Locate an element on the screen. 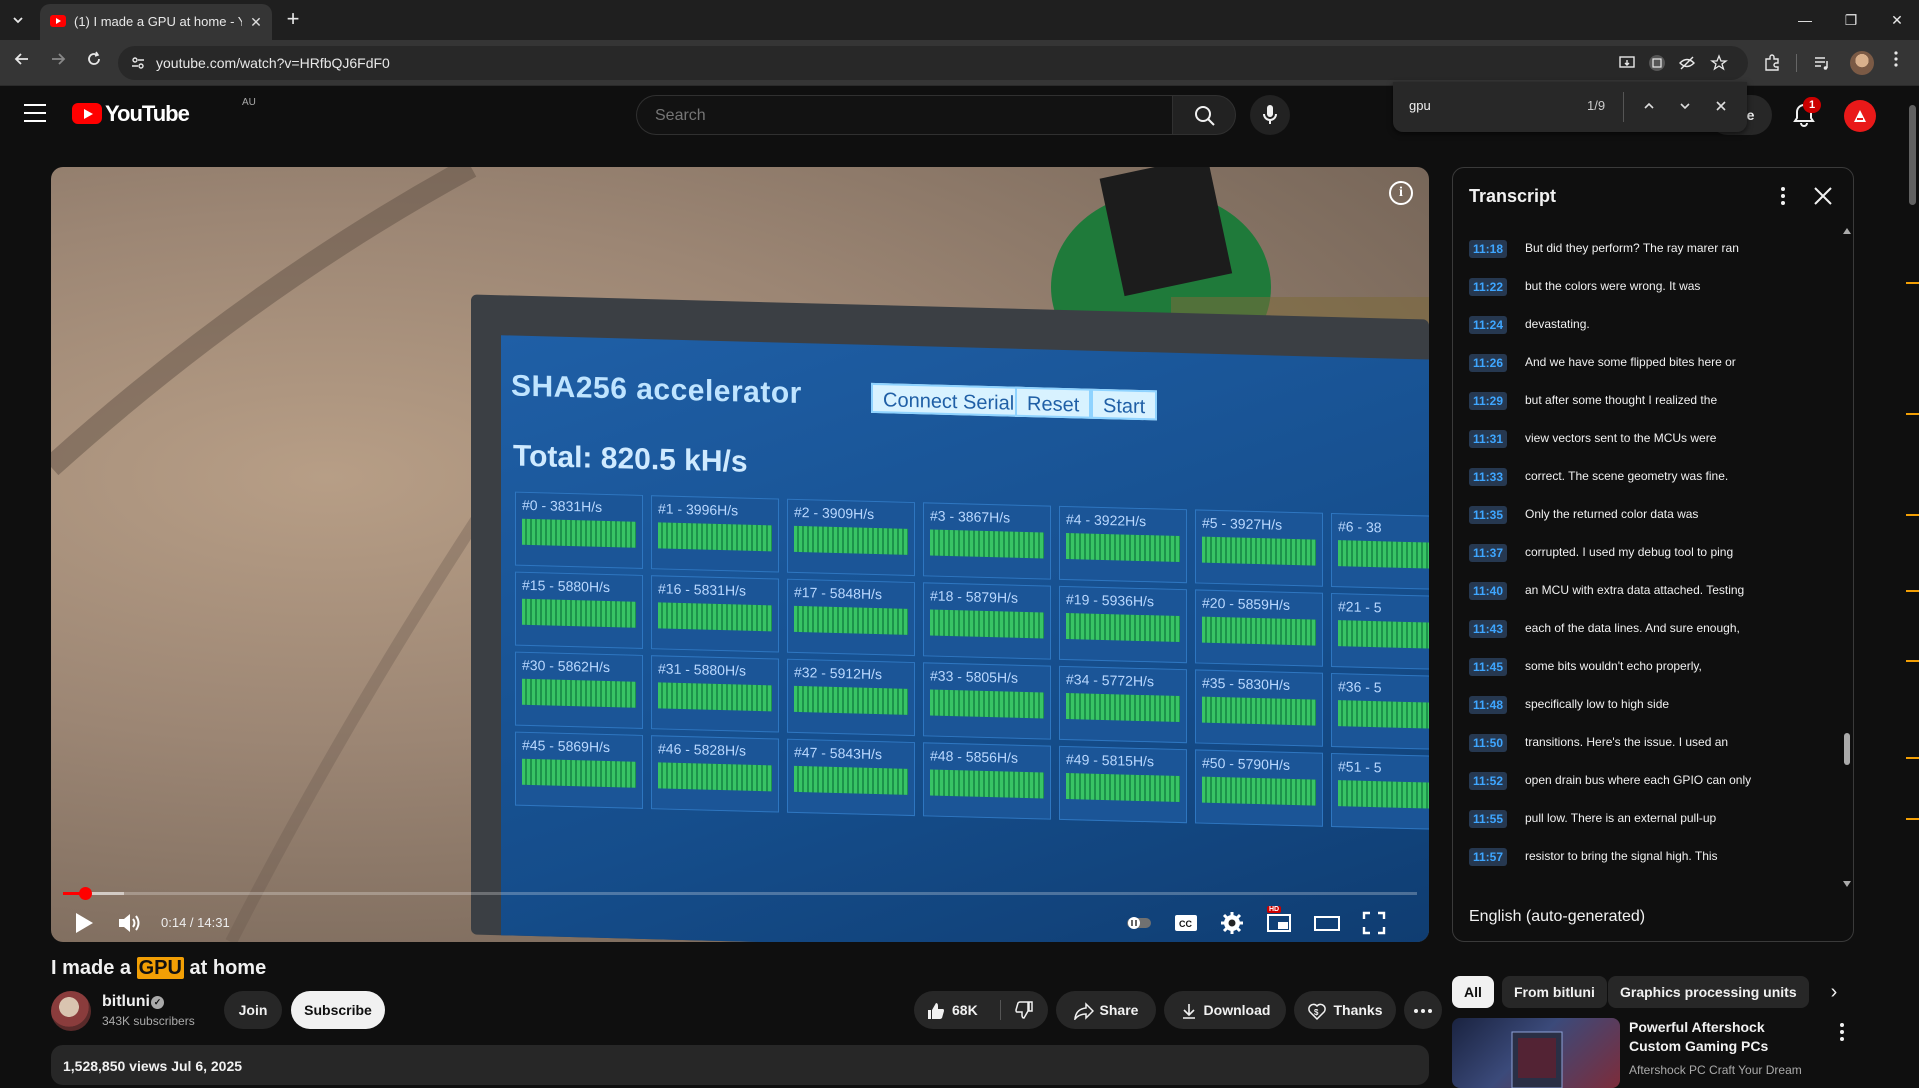  extensions-icon is located at coordinates (1772, 63).